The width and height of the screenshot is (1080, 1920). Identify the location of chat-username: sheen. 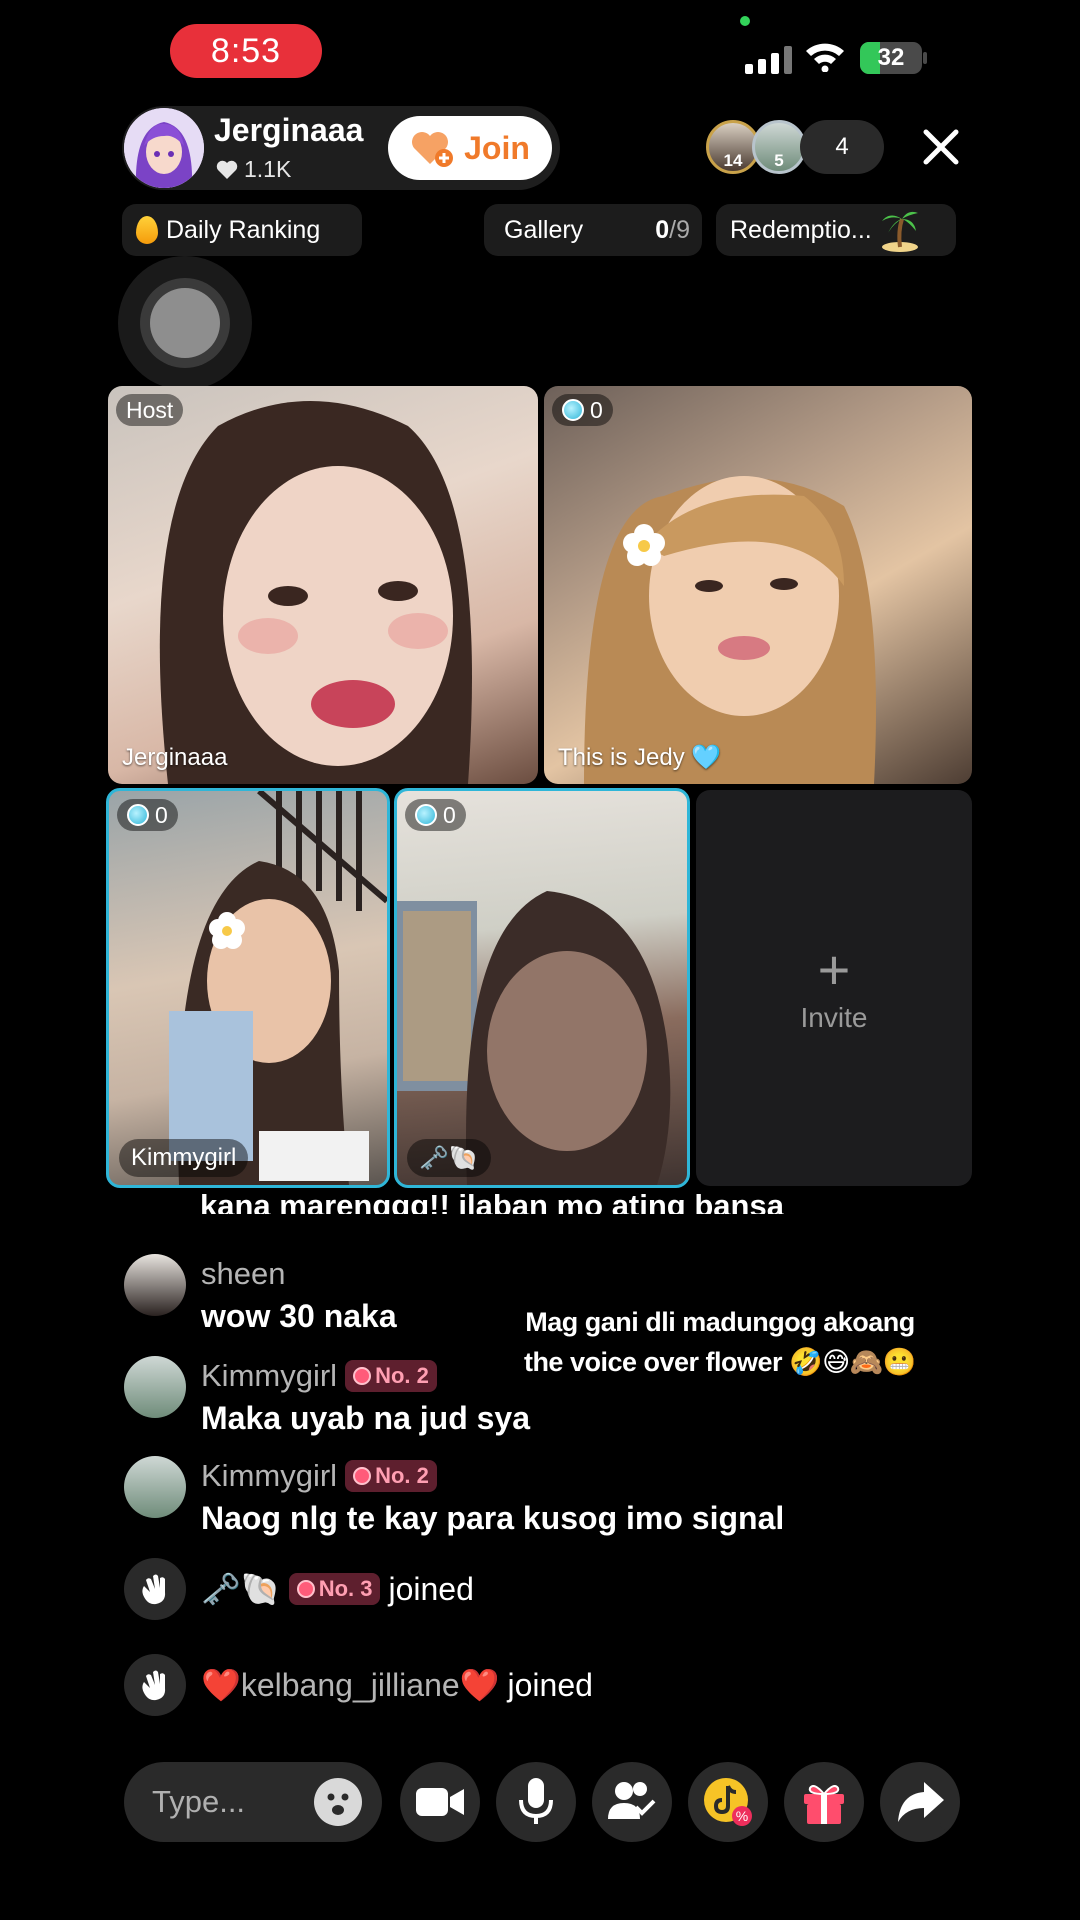
(243, 1274).